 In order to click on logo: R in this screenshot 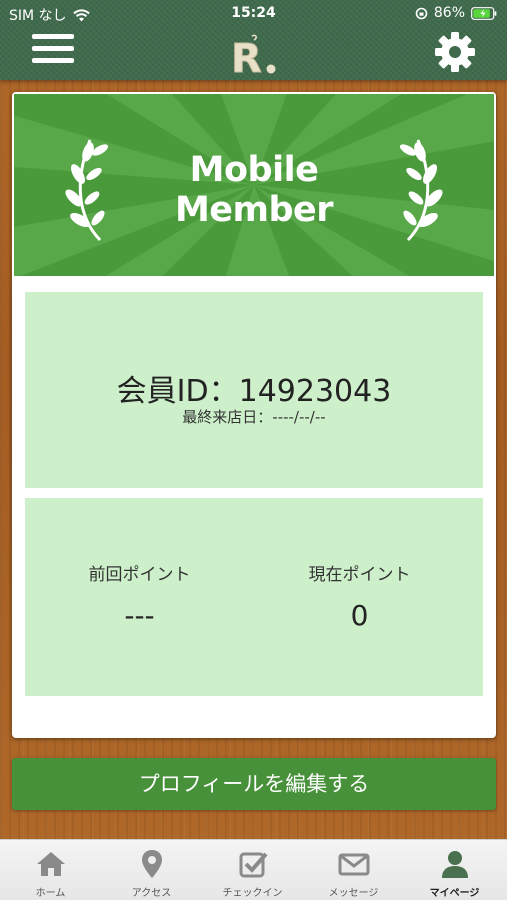, I will do `click(253, 55)`.